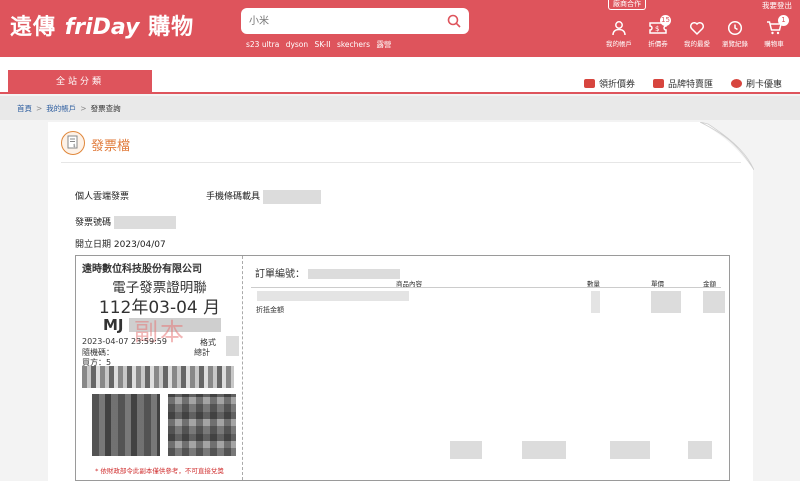 This screenshot has width=800, height=481. Describe the element at coordinates (333, 296) in the screenshot. I see `product-name-redacted` at that location.